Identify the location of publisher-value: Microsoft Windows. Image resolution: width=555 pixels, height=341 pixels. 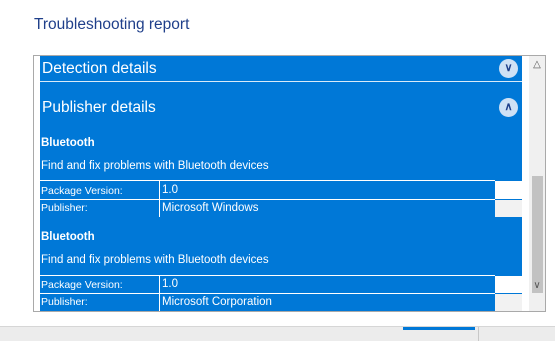
(210, 208).